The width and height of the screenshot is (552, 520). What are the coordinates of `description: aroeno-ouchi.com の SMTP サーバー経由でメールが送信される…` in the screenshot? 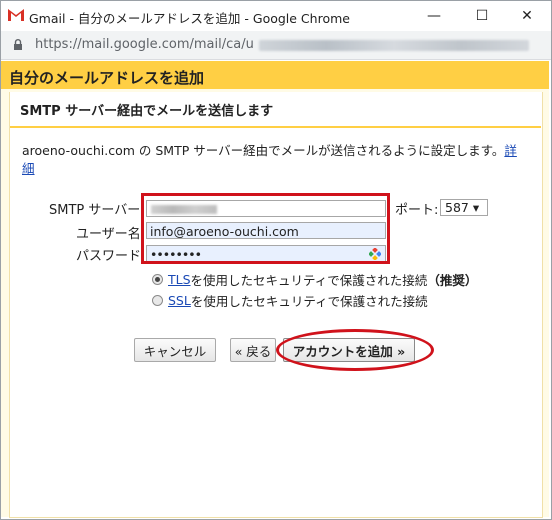 It's located at (274, 160).